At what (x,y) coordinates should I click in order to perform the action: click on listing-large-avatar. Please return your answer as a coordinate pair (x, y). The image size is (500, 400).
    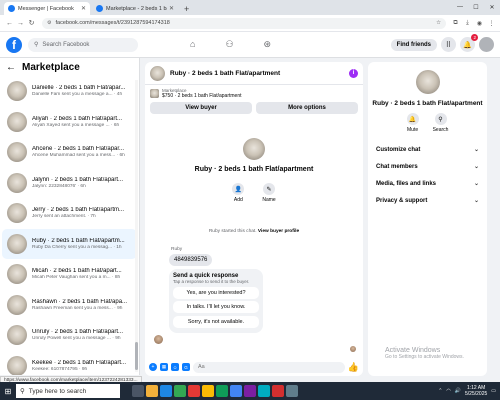
    Looking at the image, I should click on (254, 149).